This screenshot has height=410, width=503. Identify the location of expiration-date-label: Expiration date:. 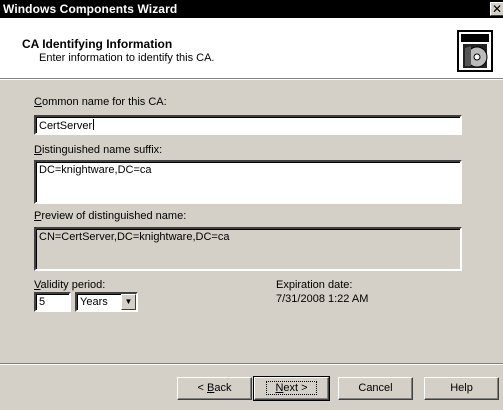
(314, 285).